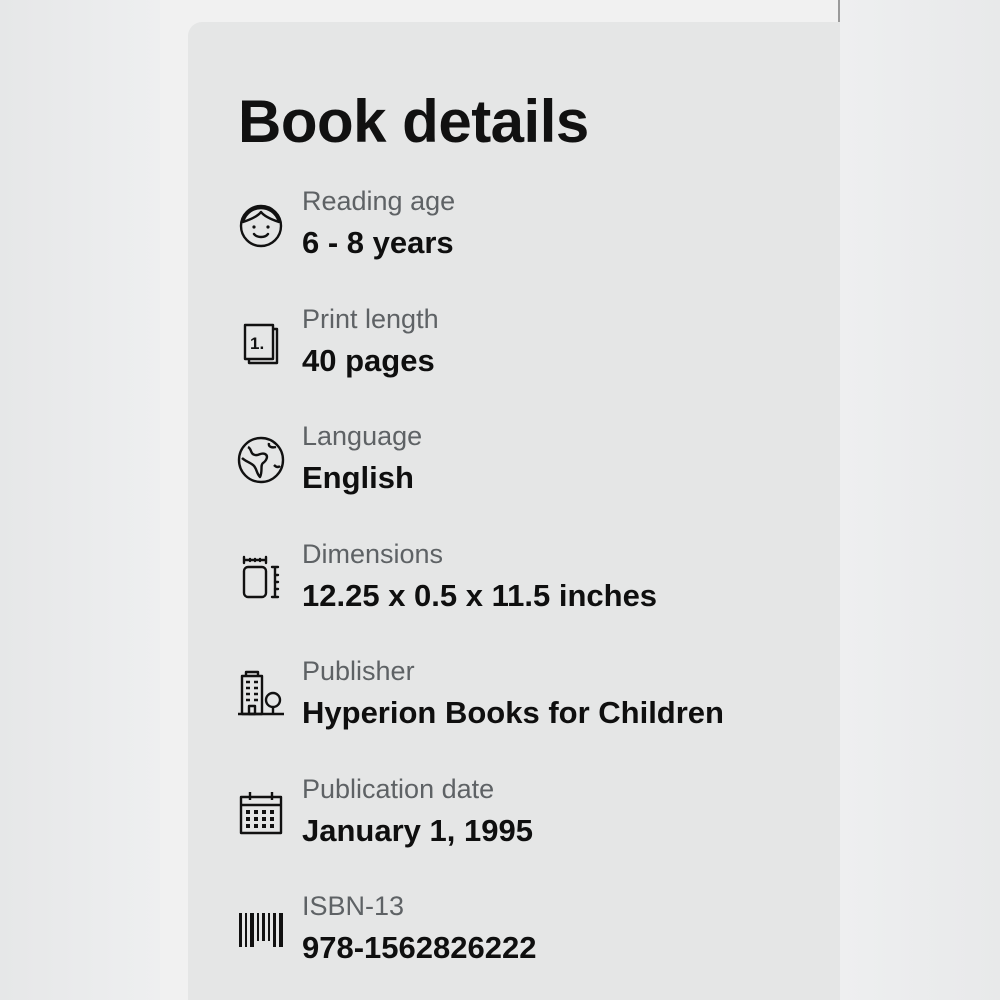  I want to click on detail-publication-date: Publication date January 1, 1995, so click(526, 831).